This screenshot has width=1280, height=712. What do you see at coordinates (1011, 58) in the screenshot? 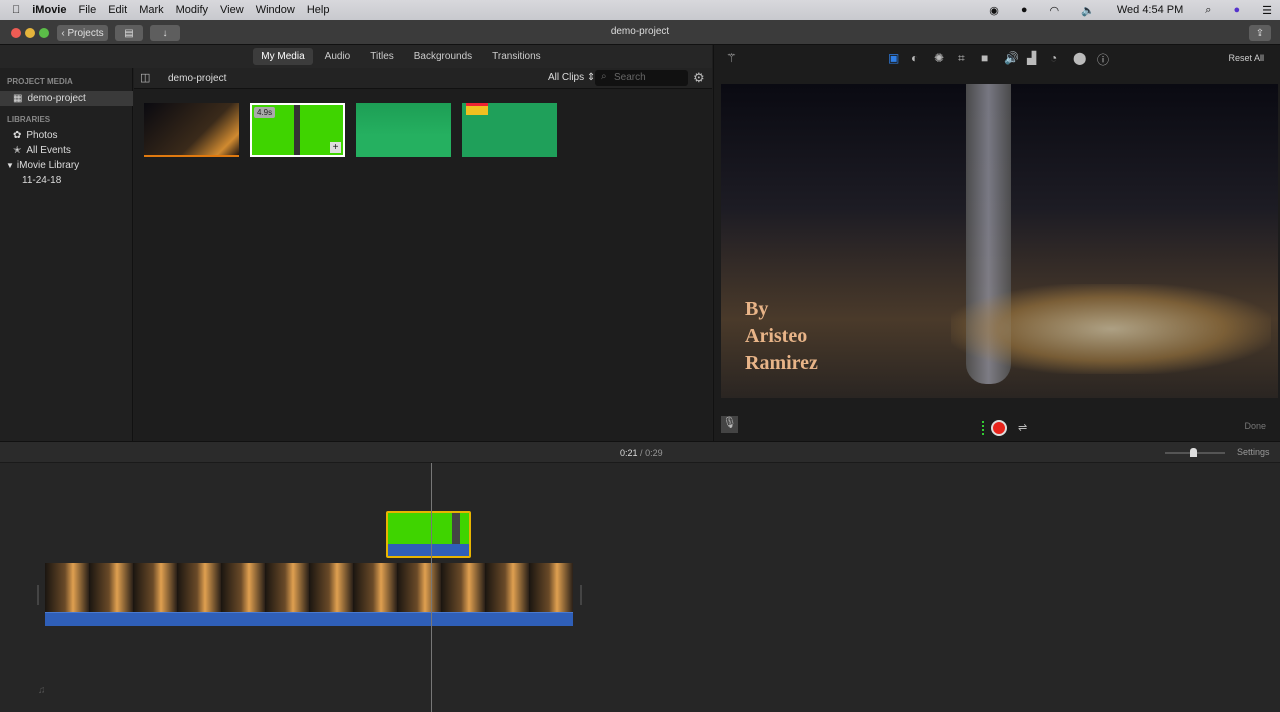
I see `volume-icon: 🔊` at bounding box center [1011, 58].